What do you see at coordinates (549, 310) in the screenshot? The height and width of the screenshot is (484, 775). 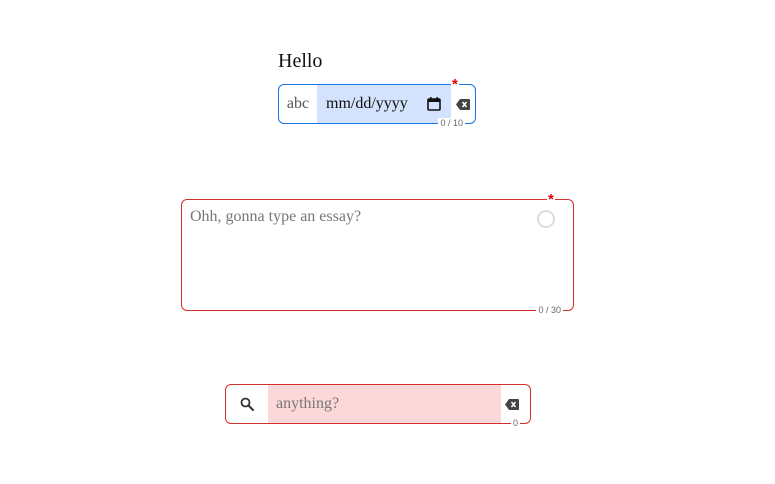 I see `character-counter: 0 / 30` at bounding box center [549, 310].